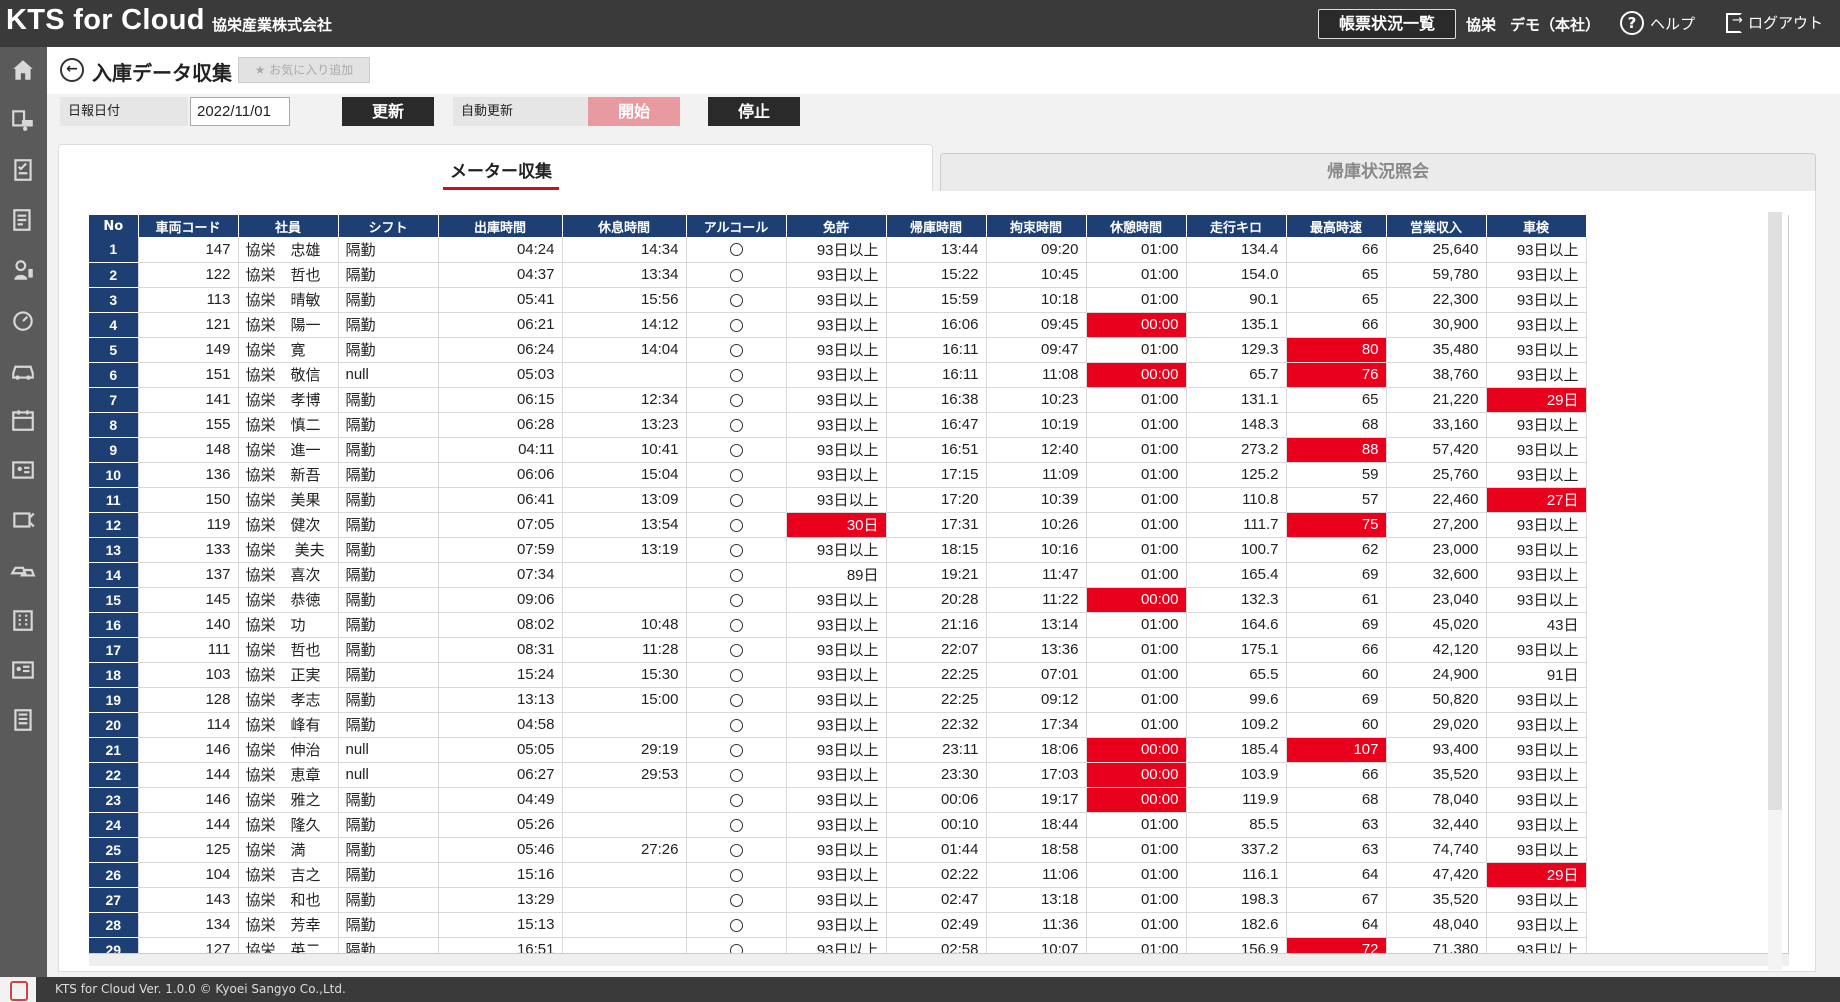 The width and height of the screenshot is (1840, 1002). Describe the element at coordinates (388, 226) in the screenshot. I see `column-header: シフト` at that location.